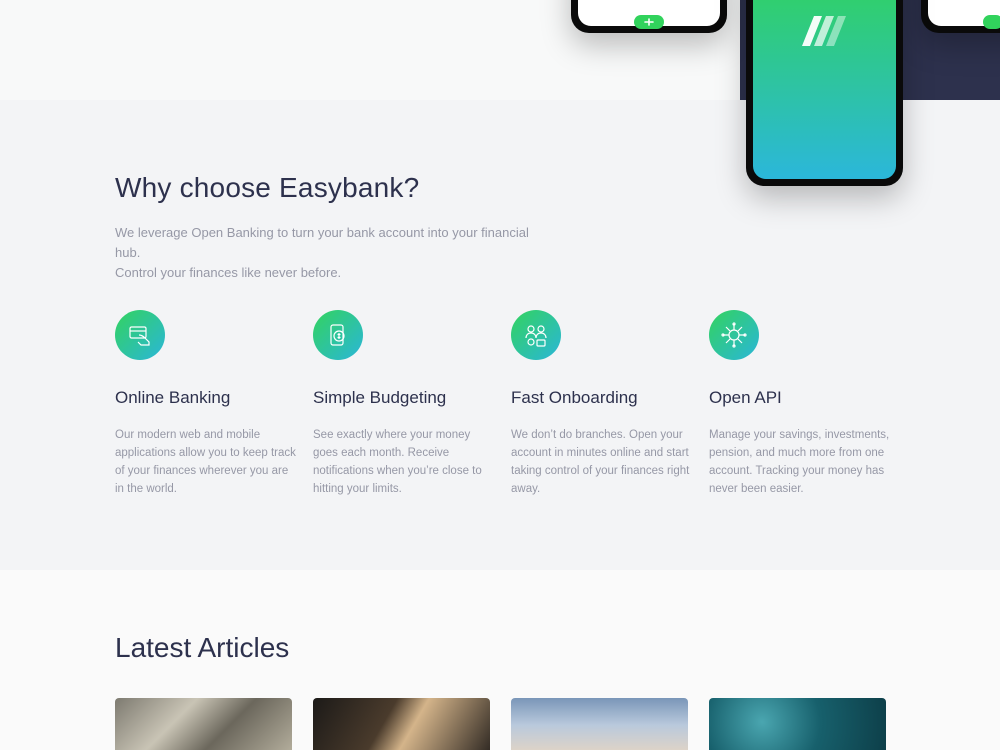 The image size is (1000, 750). I want to click on easybank-logo-mark-icon, so click(824, 31).